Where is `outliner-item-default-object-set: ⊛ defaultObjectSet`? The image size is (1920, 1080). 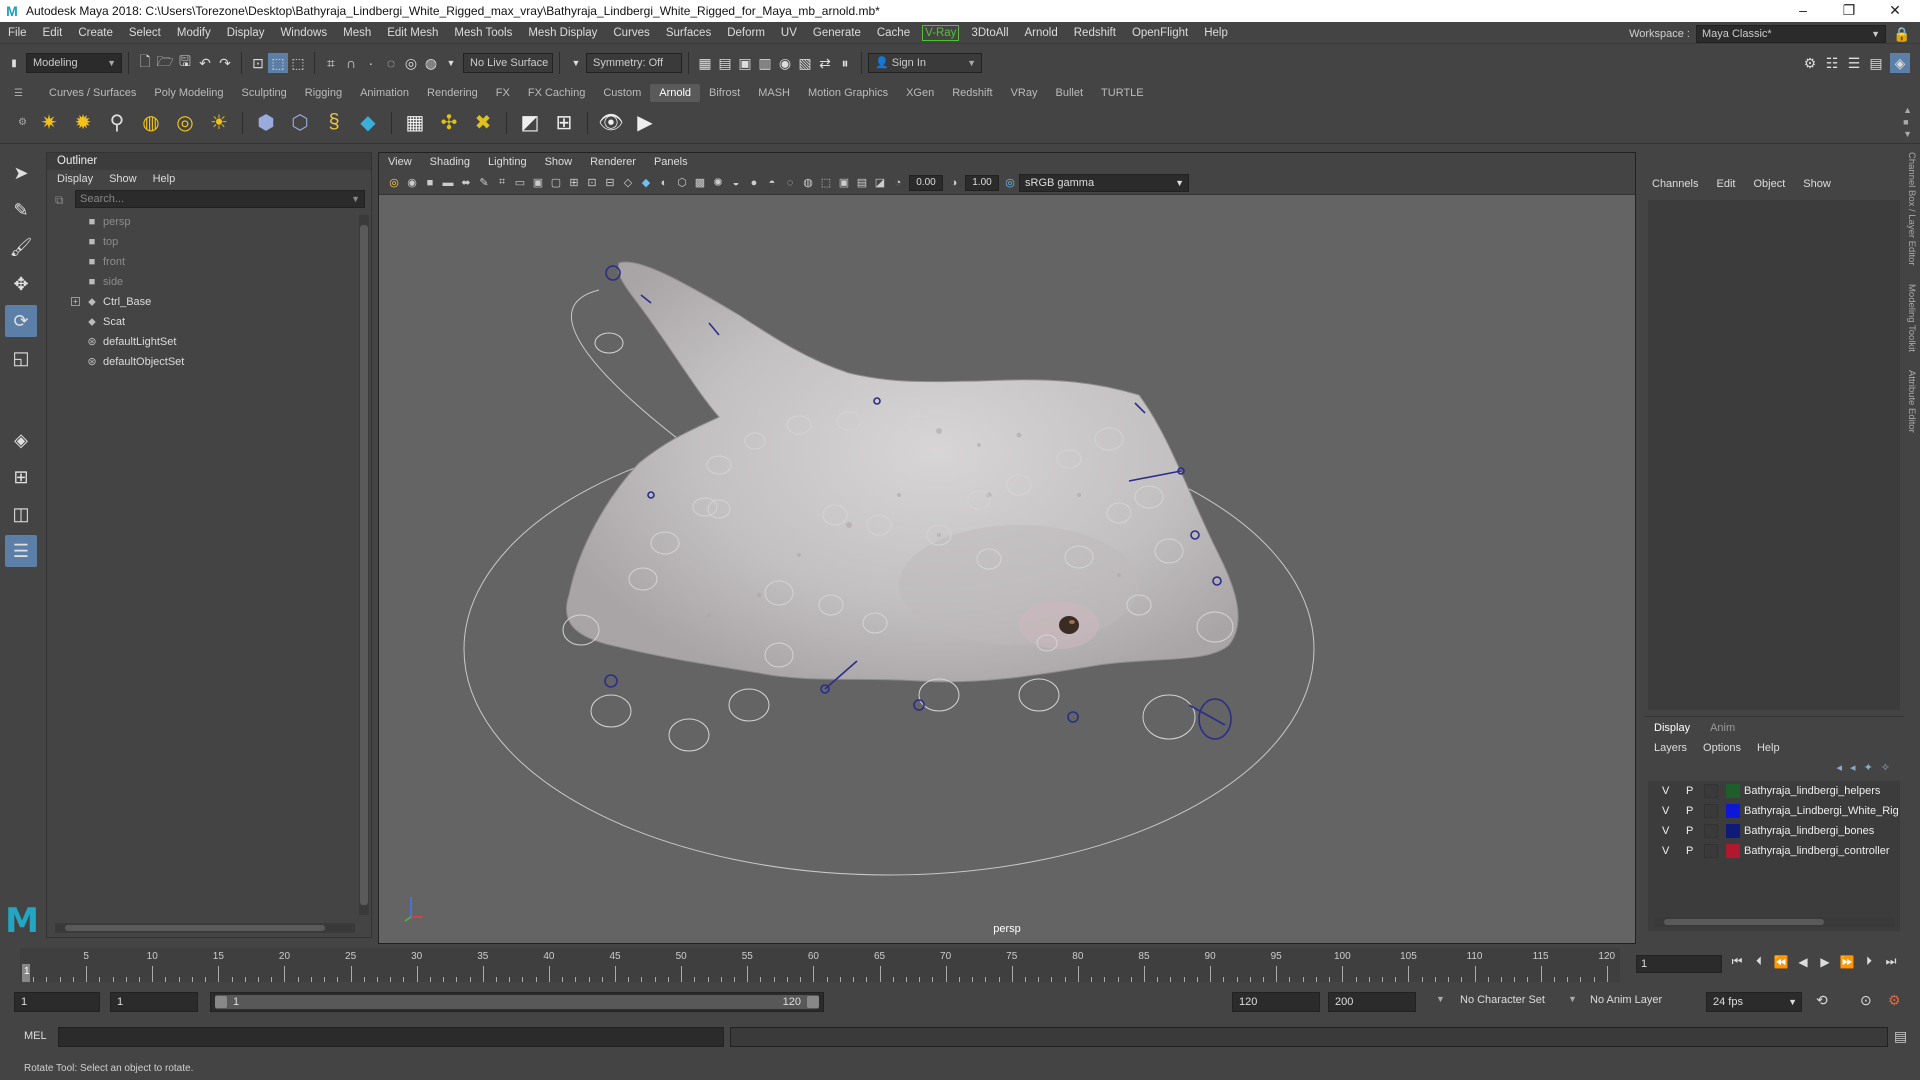
outliner-item-default-object-set: ⊛ defaultObjectSet is located at coordinates (209, 362).